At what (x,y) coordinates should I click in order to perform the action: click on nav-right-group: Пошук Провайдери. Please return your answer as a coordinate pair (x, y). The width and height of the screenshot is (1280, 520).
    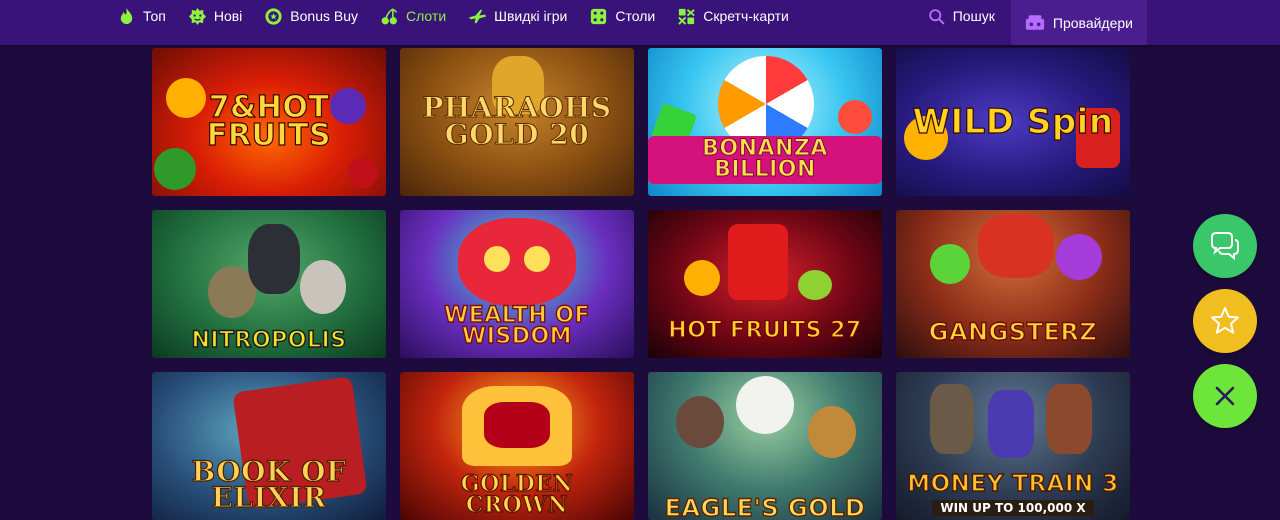
    Looking at the image, I should click on (1104, 22).